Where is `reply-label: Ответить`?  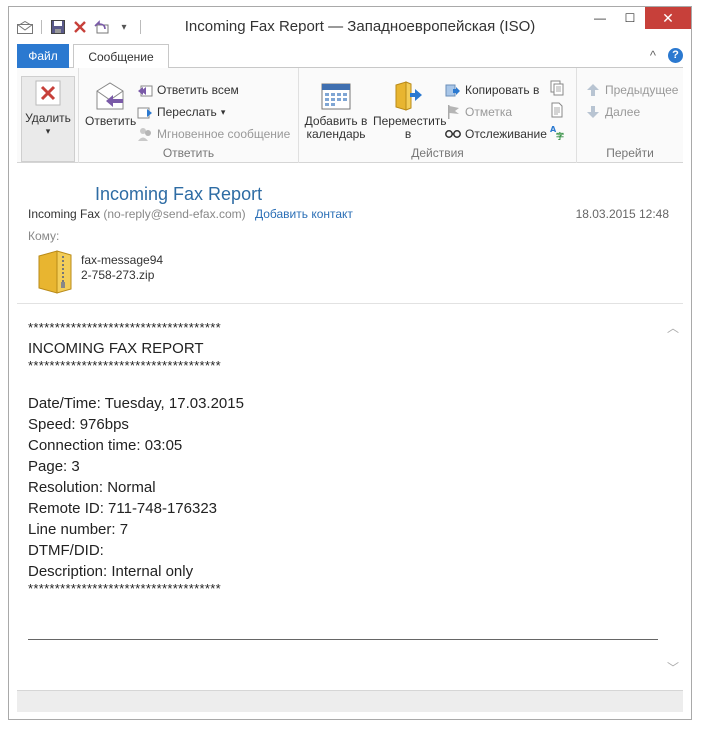 reply-label: Ответить is located at coordinates (111, 121).